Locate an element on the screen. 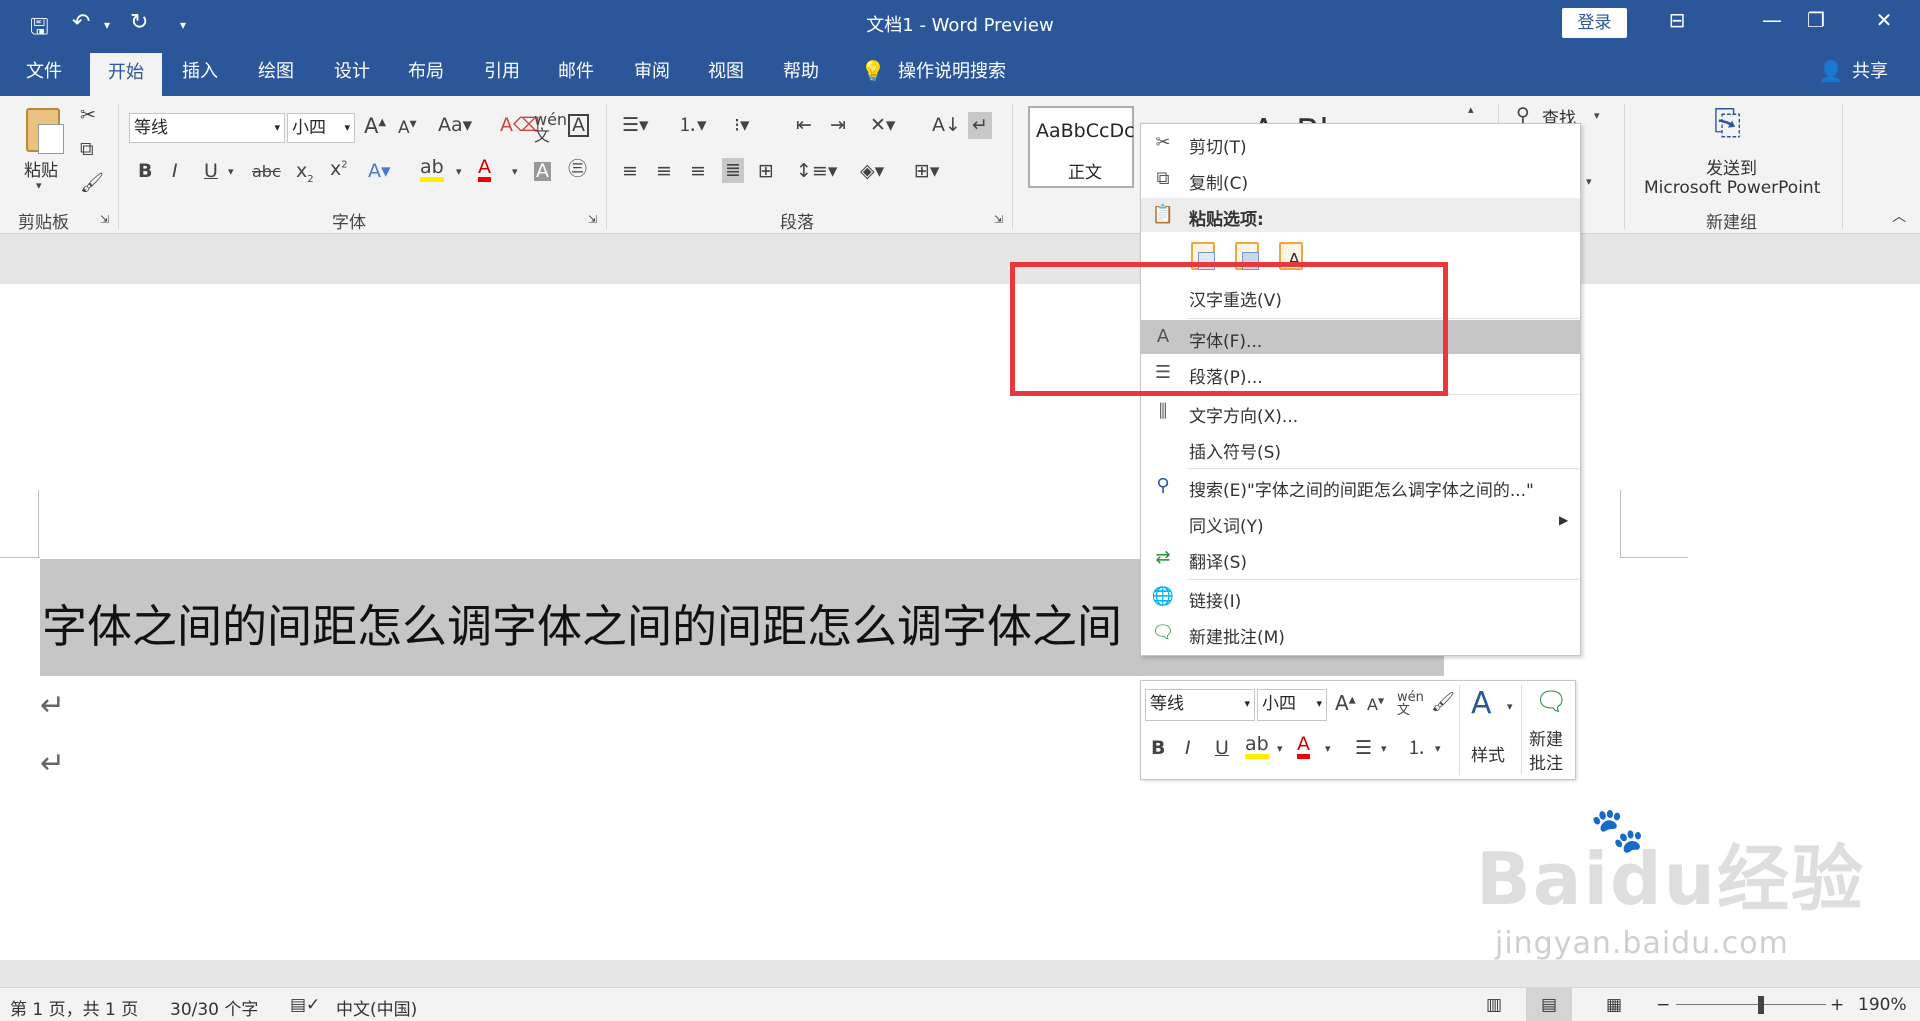  align-center-icon: ≡ is located at coordinates (664, 171).